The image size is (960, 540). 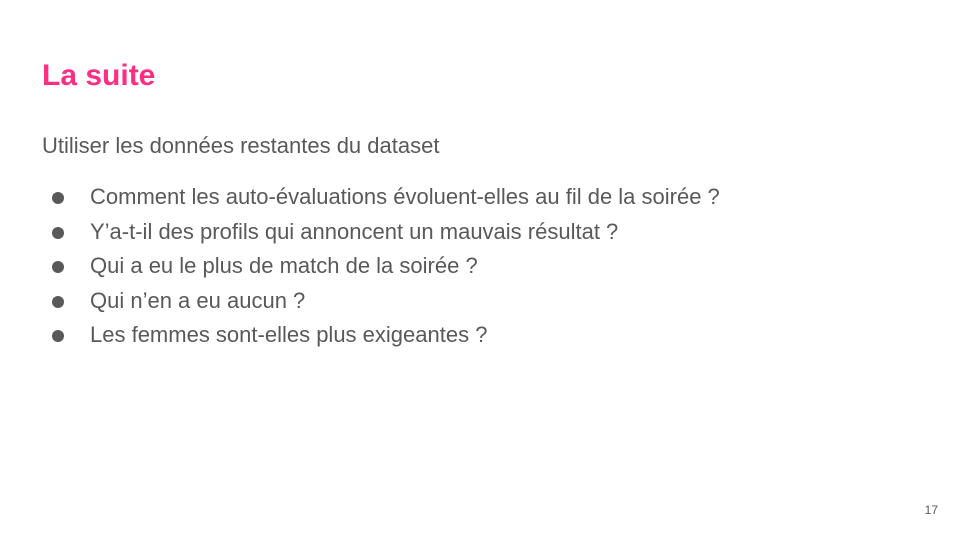 What do you see at coordinates (99, 75) in the screenshot?
I see `slide-title: La suite` at bounding box center [99, 75].